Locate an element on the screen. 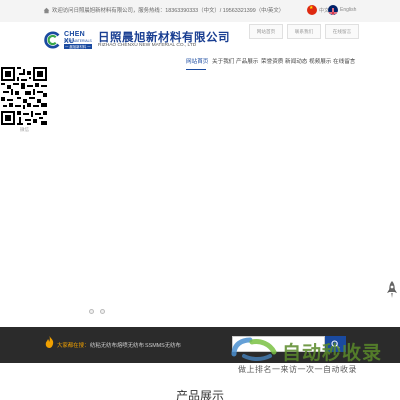 The image size is (400, 400). china-flag-icon: ★ is located at coordinates (312, 10).